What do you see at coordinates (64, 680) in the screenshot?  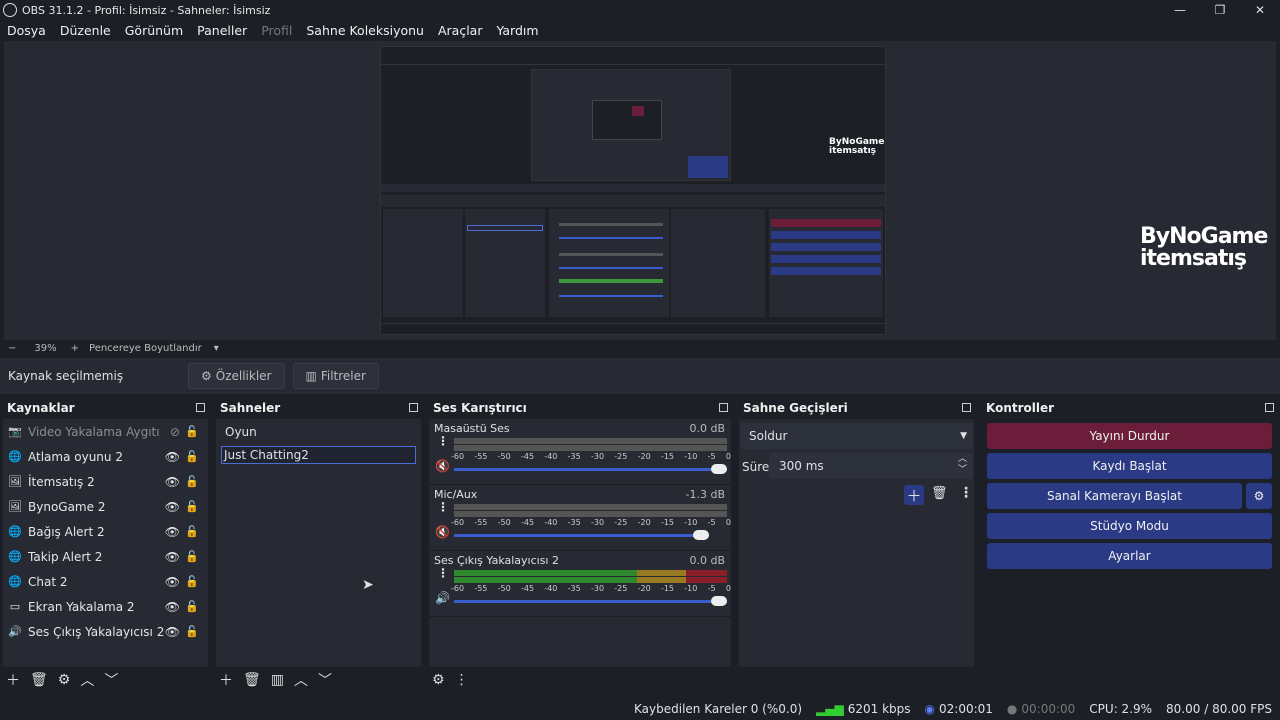 I see `source-settings-button: ⚙` at bounding box center [64, 680].